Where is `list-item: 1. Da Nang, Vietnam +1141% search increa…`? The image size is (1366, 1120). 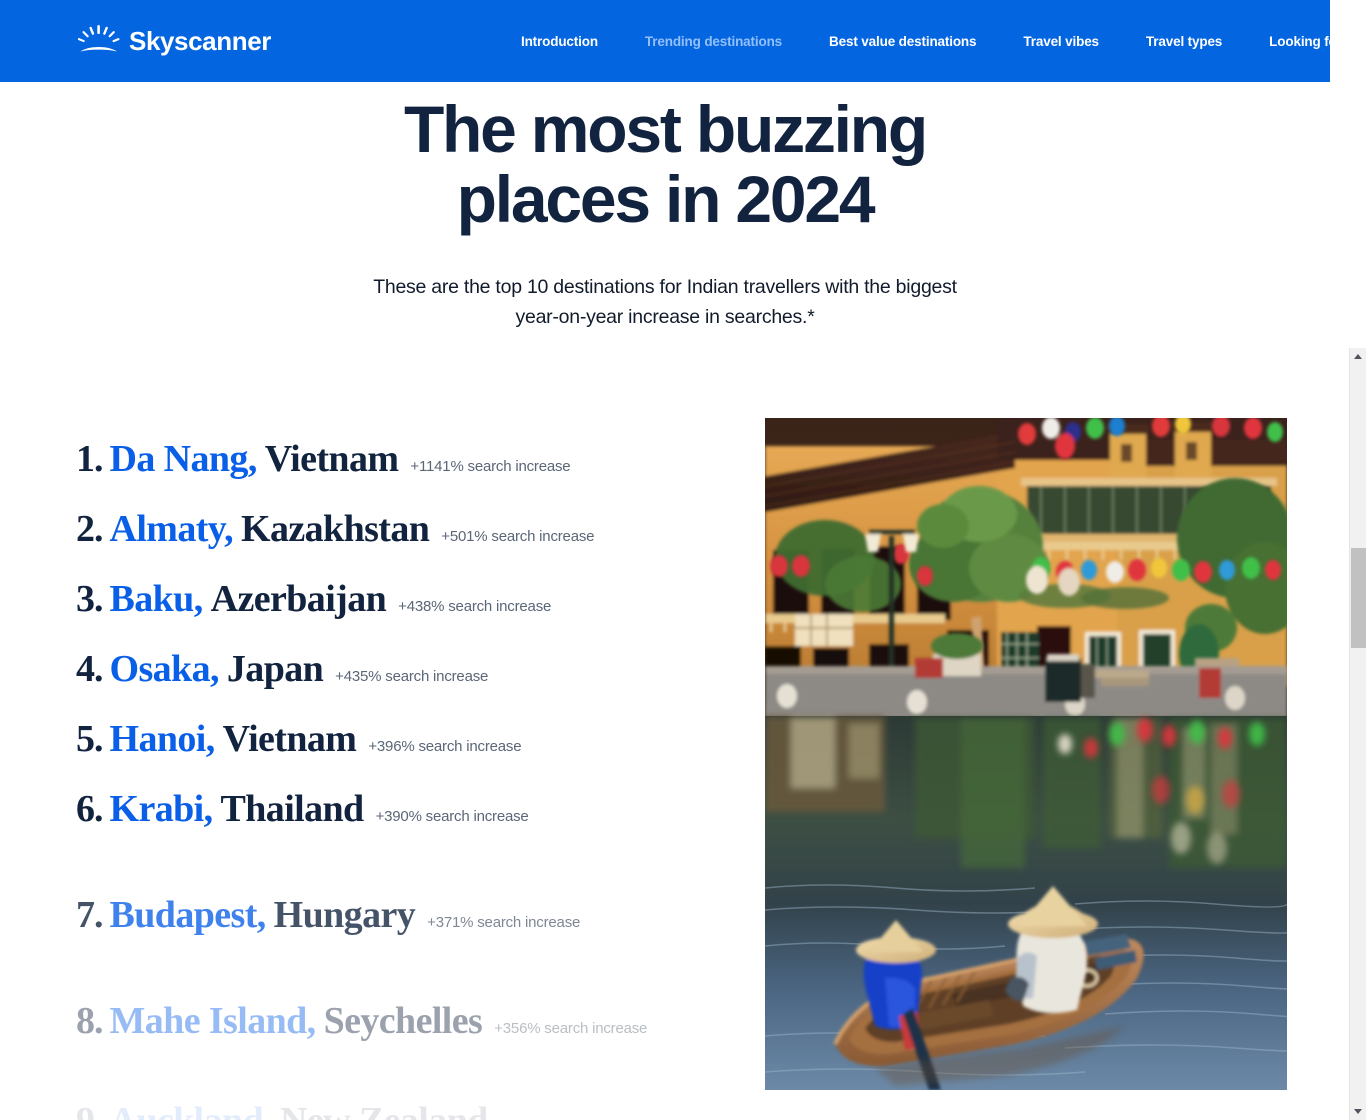
list-item: 1. Da Nang, Vietnam +1141% search increa… is located at coordinates (406, 459).